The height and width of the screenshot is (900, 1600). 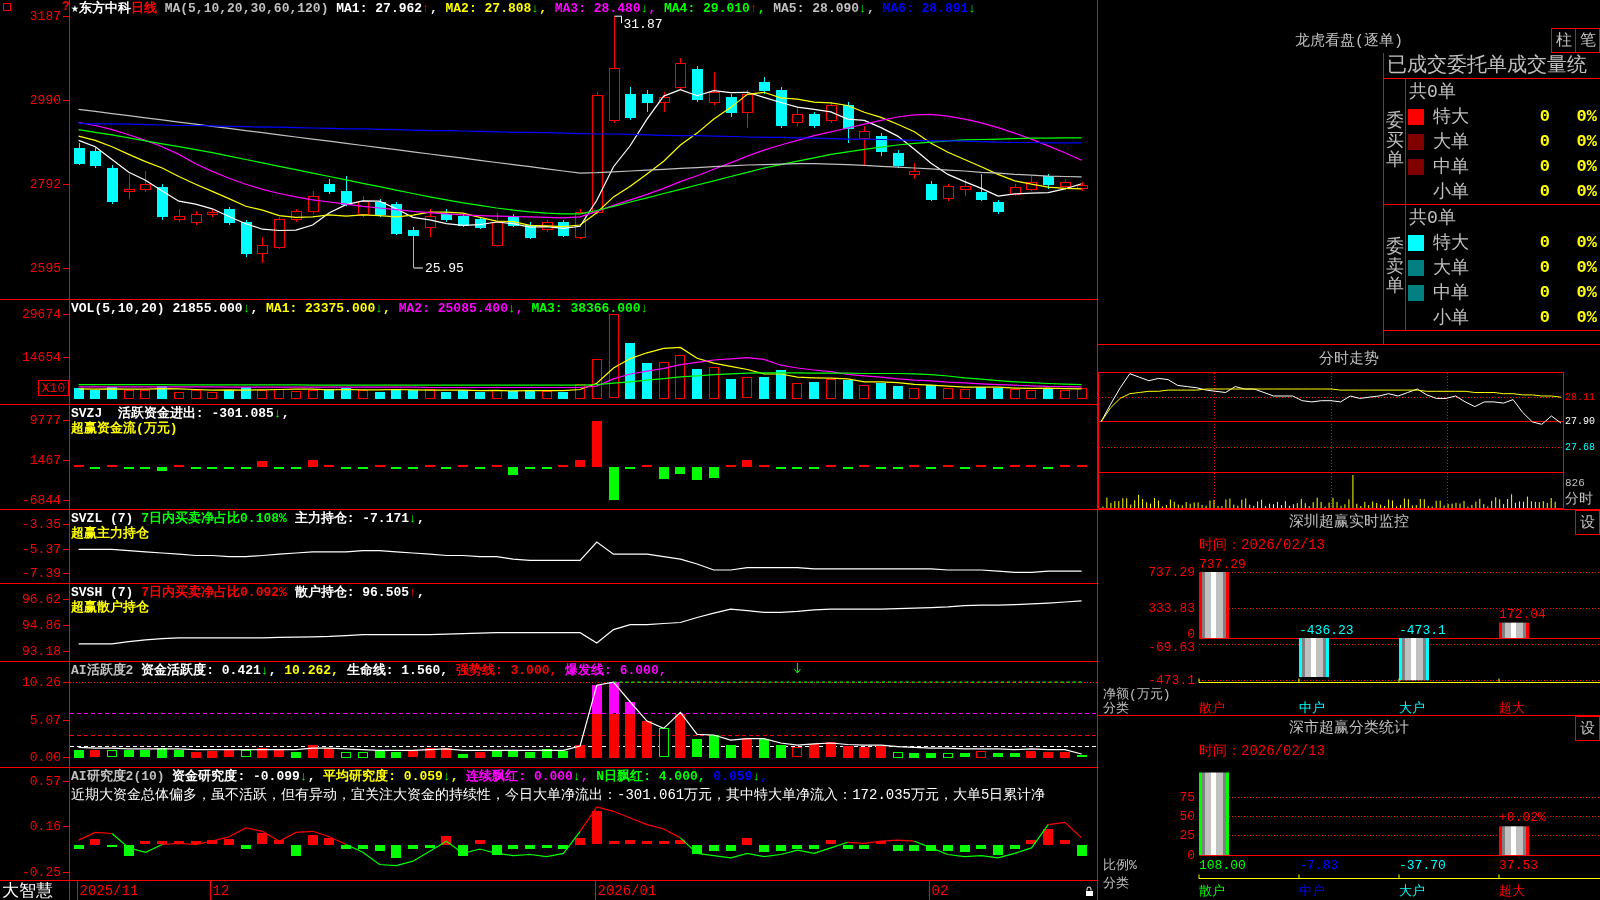 What do you see at coordinates (1545, 141) in the screenshot?
I see `order-count: 0` at bounding box center [1545, 141].